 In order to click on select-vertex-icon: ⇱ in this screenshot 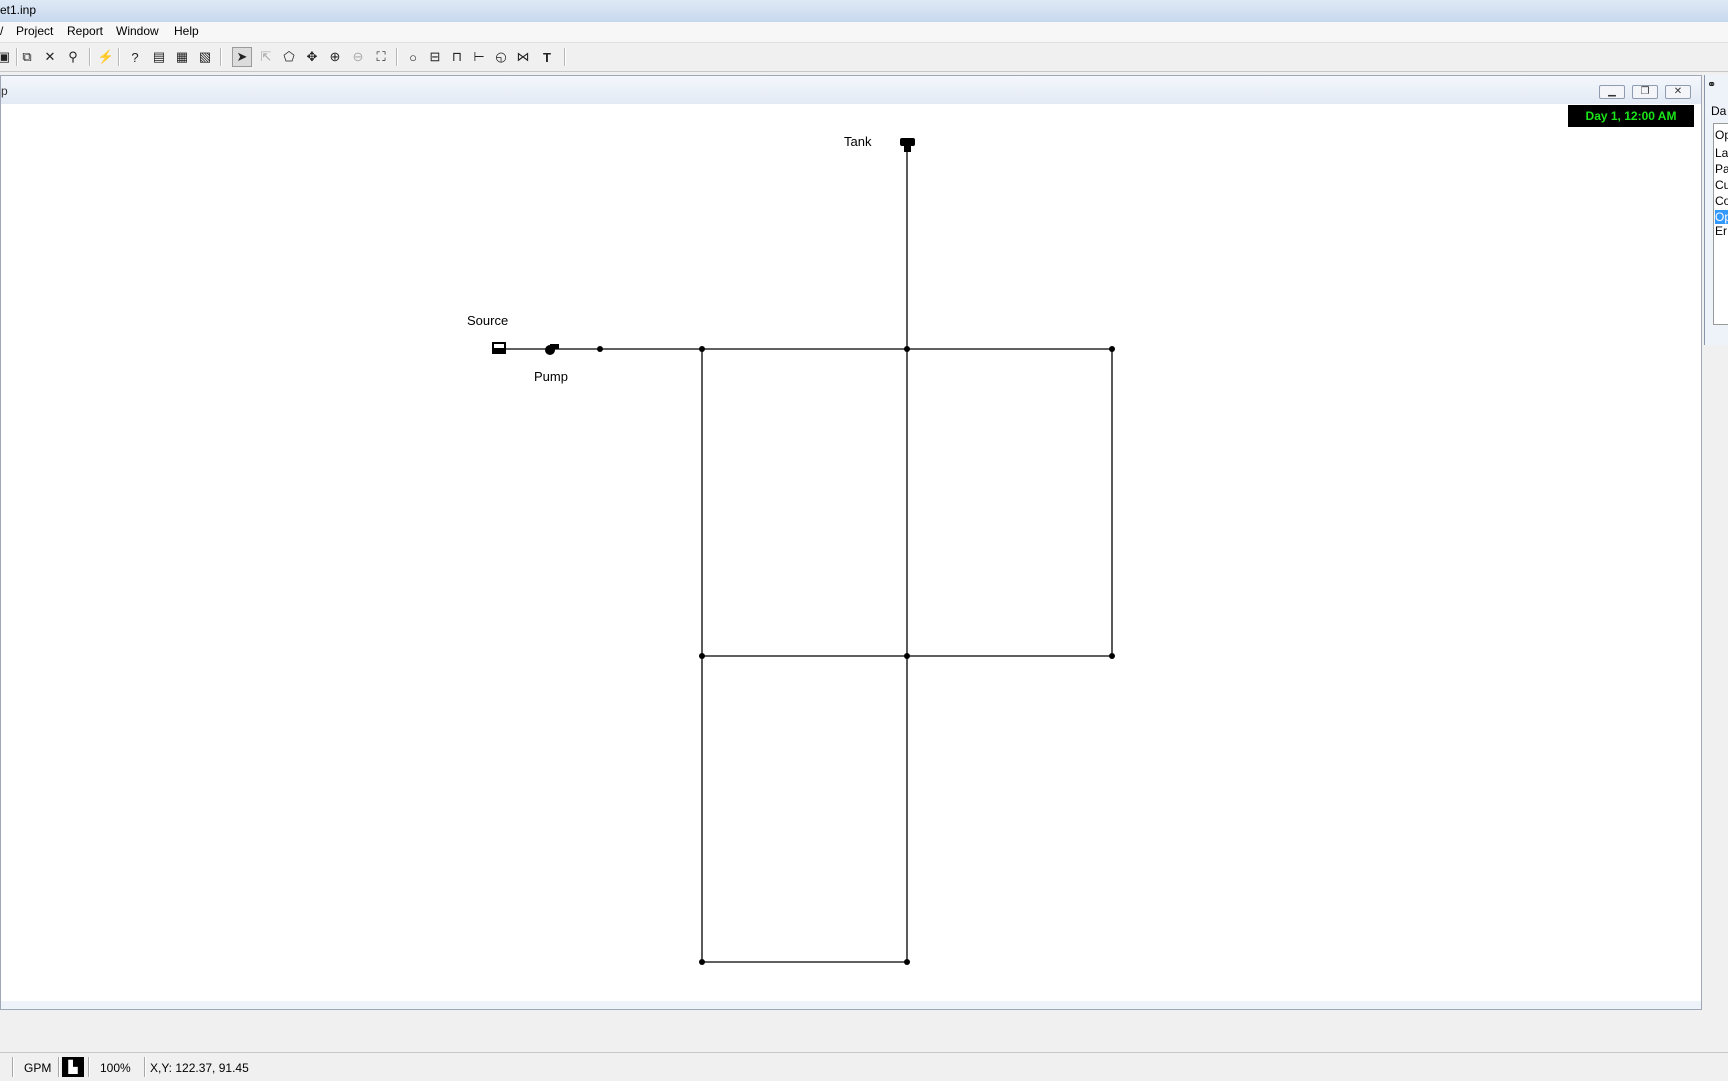, I will do `click(266, 57)`.